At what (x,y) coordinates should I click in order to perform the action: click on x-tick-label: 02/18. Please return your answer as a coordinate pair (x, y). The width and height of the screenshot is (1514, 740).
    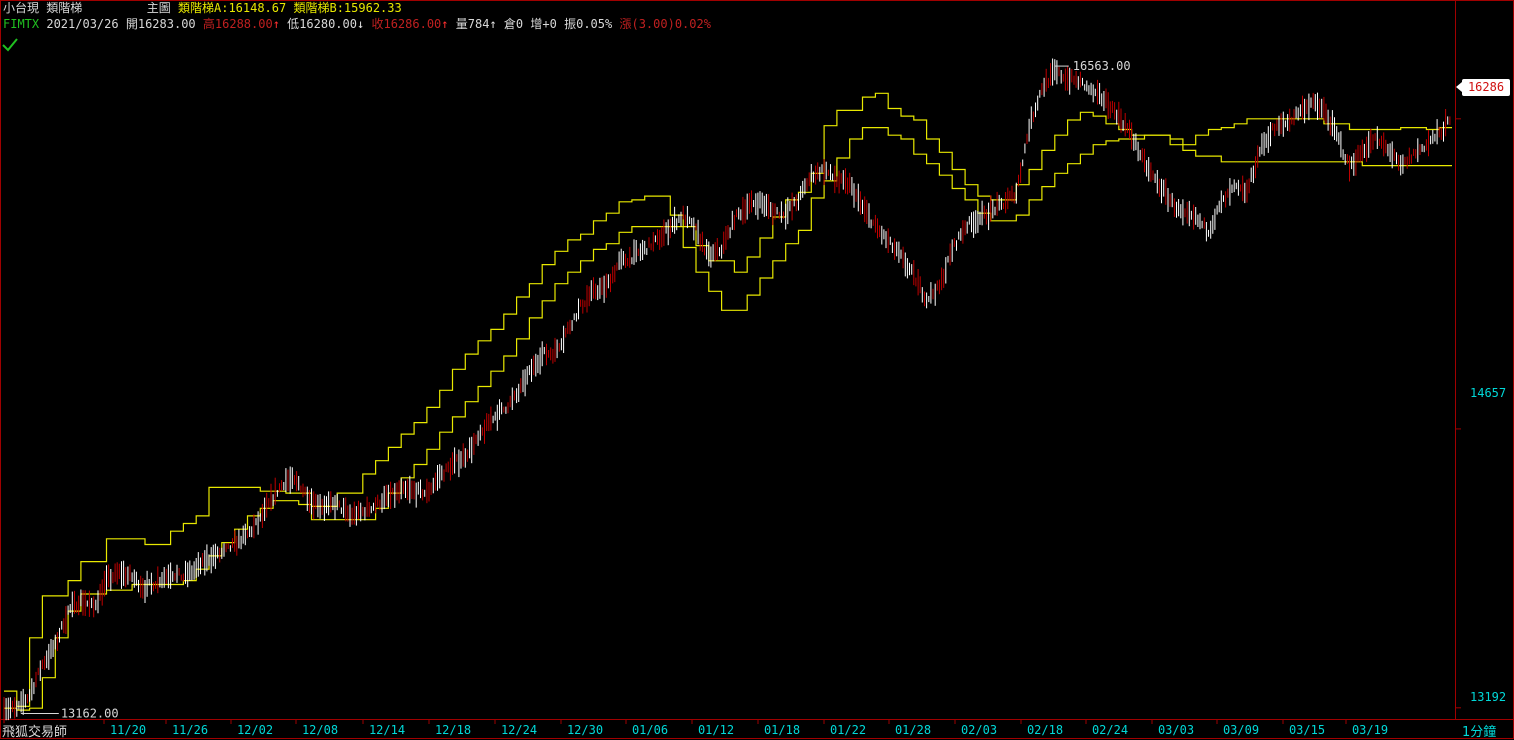
    Looking at the image, I should click on (1045, 730).